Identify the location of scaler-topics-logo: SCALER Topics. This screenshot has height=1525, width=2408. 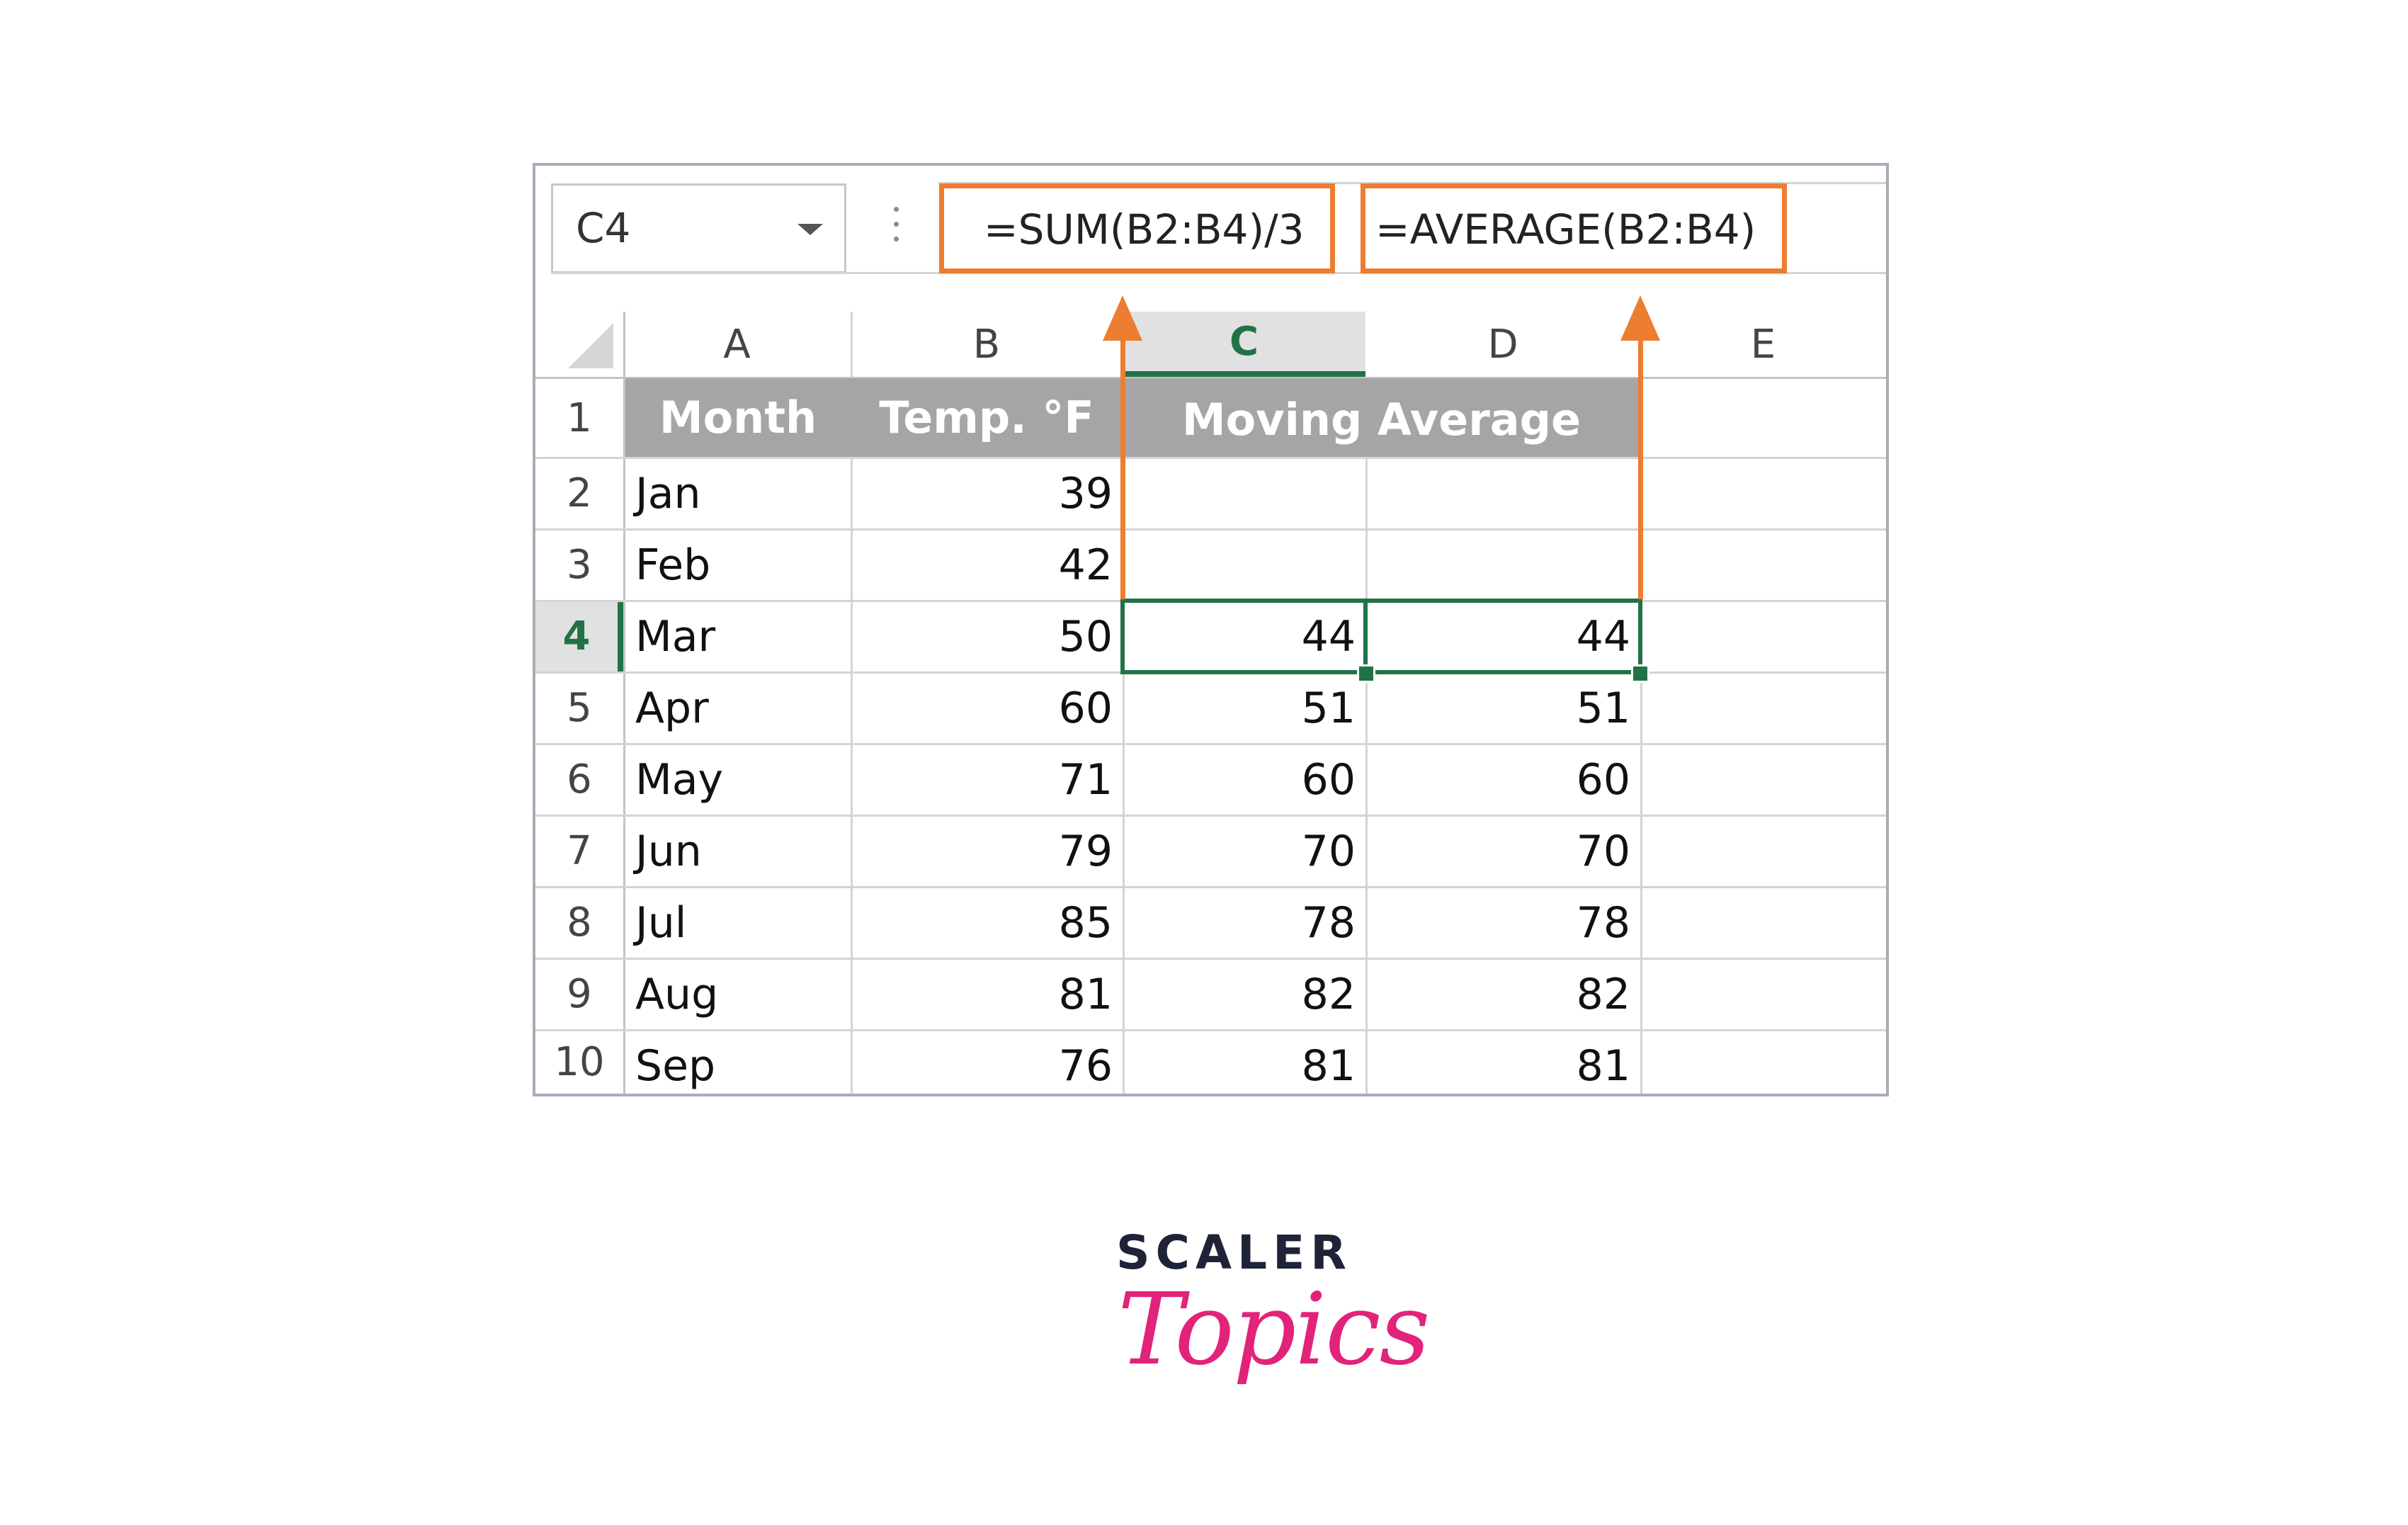
(1267, 1313).